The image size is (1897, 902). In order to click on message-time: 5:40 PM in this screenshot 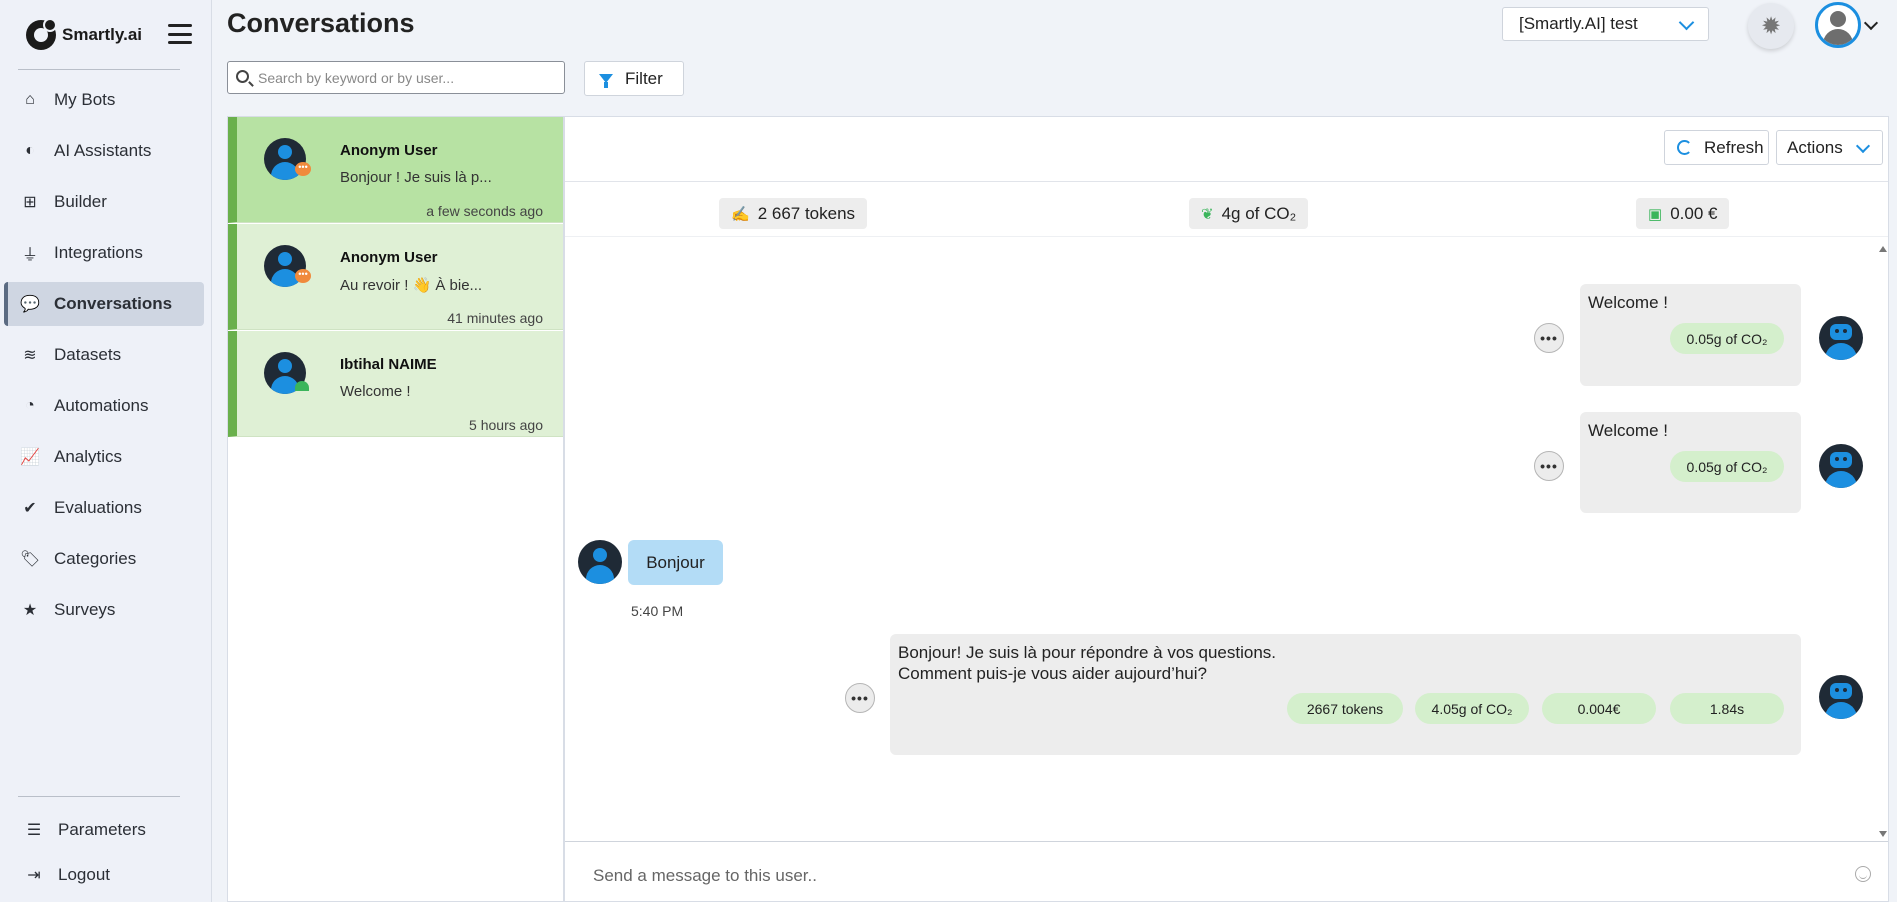, I will do `click(657, 611)`.